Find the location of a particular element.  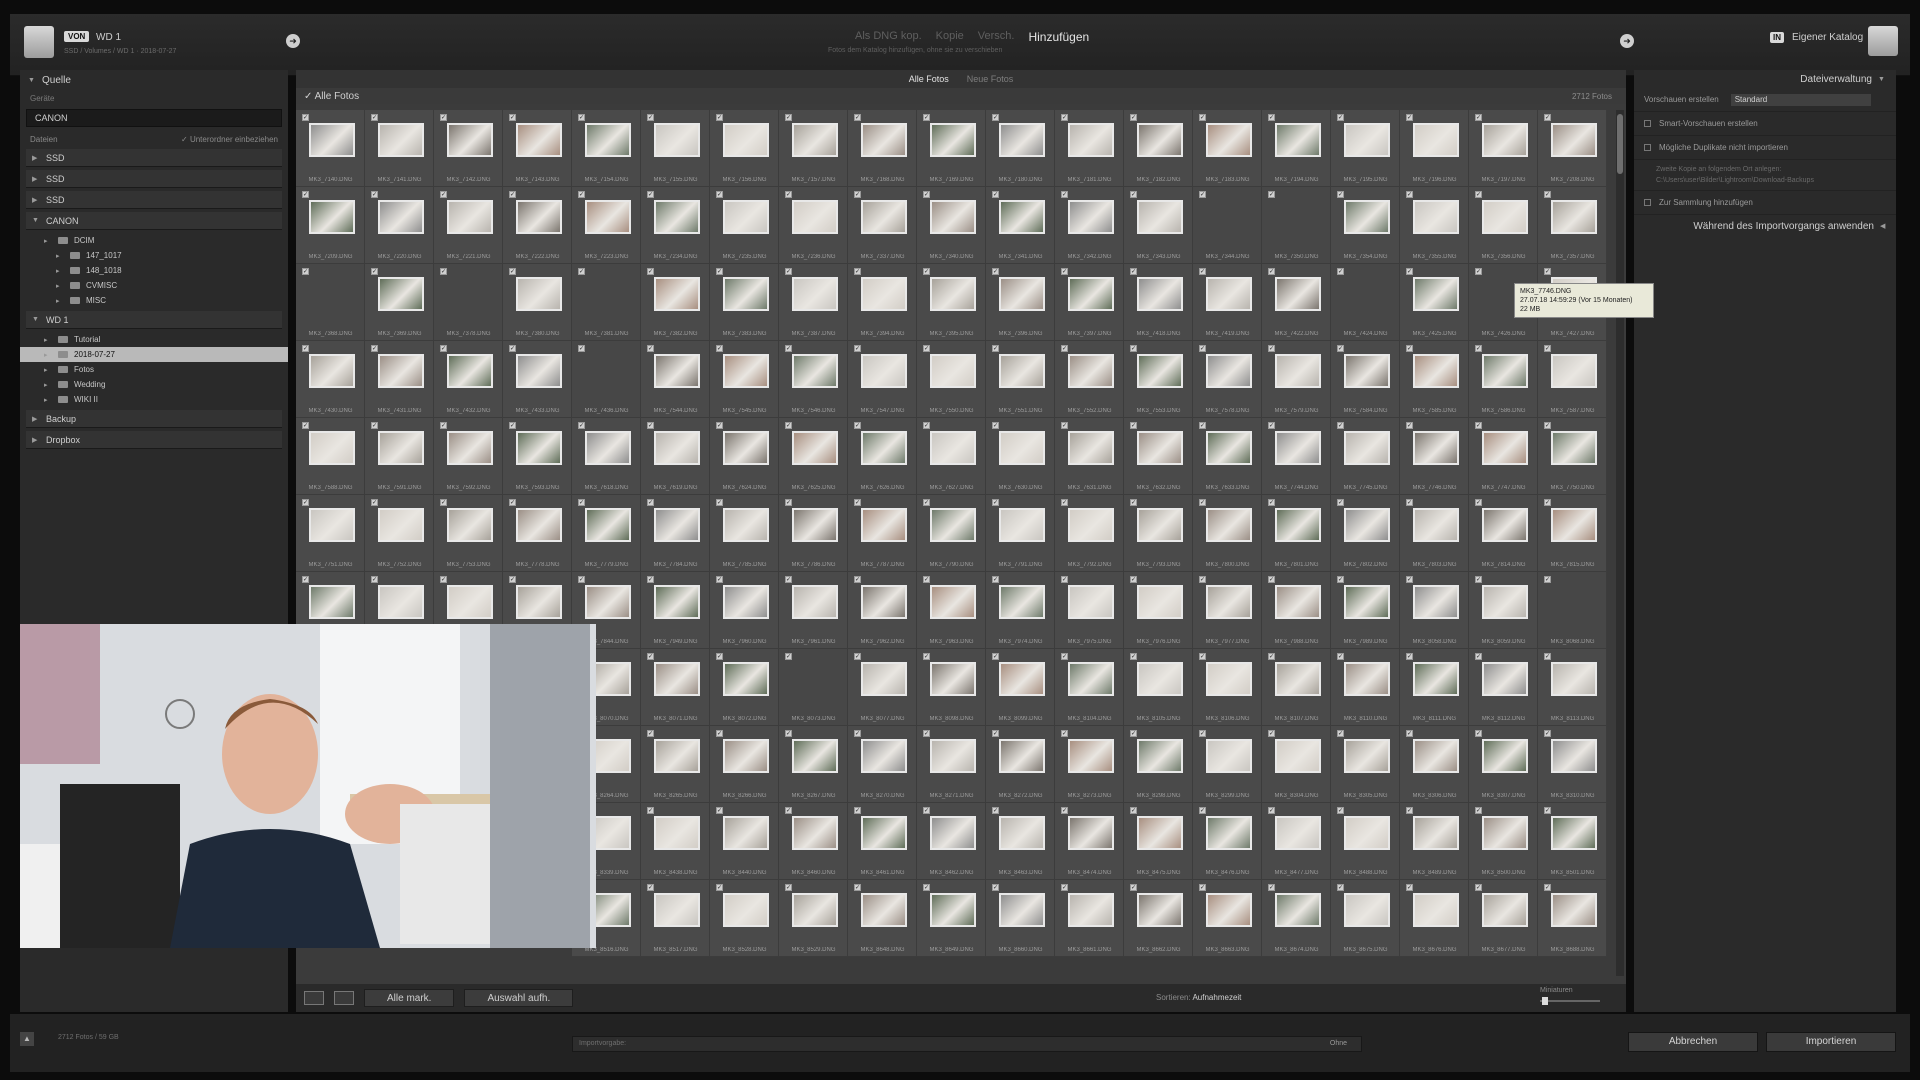

photo-cell: ✓ MK3_8111.DNG is located at coordinates (1434, 687).